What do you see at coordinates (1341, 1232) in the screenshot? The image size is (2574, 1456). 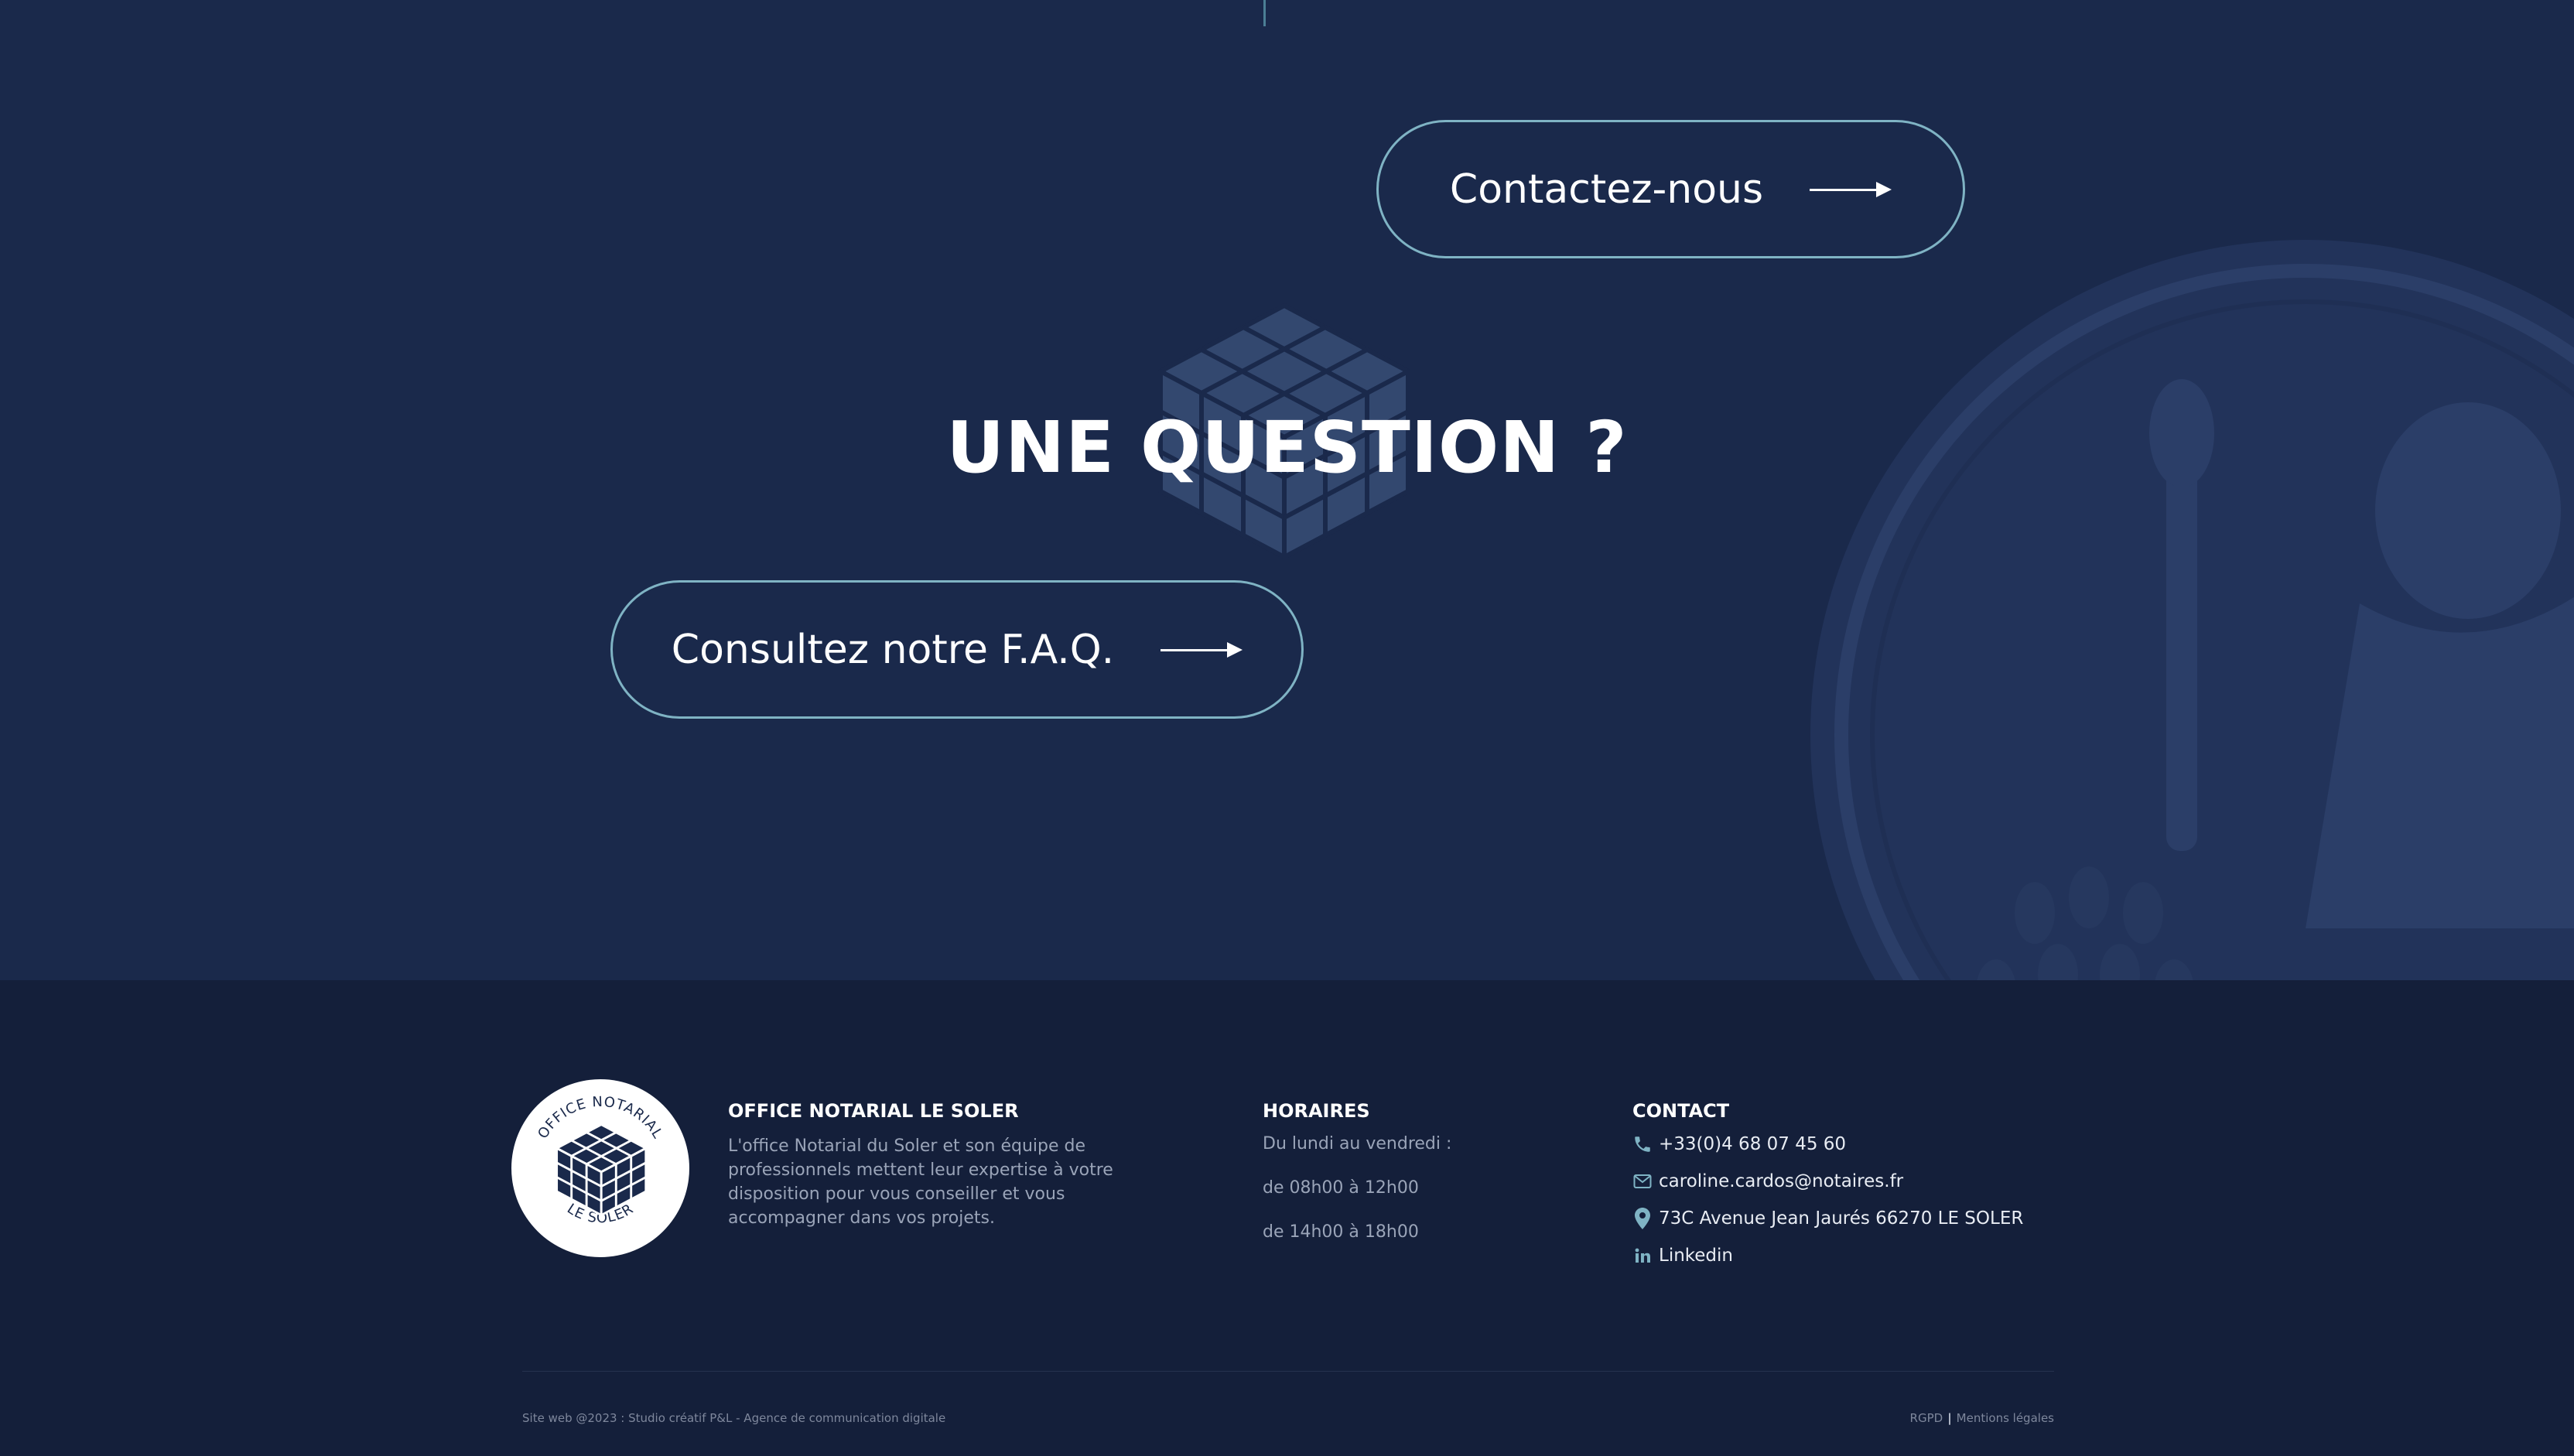 I see `hours-afternoon: de 14h00 à 18h00` at bounding box center [1341, 1232].